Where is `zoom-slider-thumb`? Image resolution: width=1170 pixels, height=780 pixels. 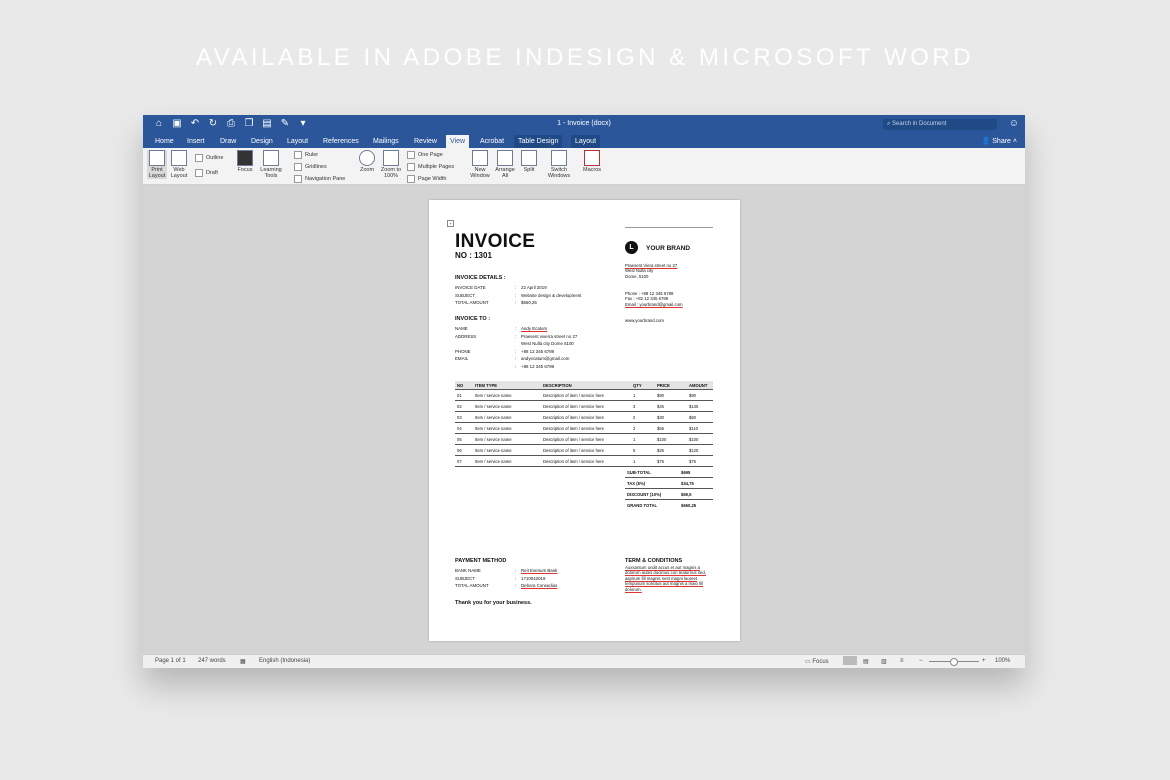 zoom-slider-thumb is located at coordinates (954, 662).